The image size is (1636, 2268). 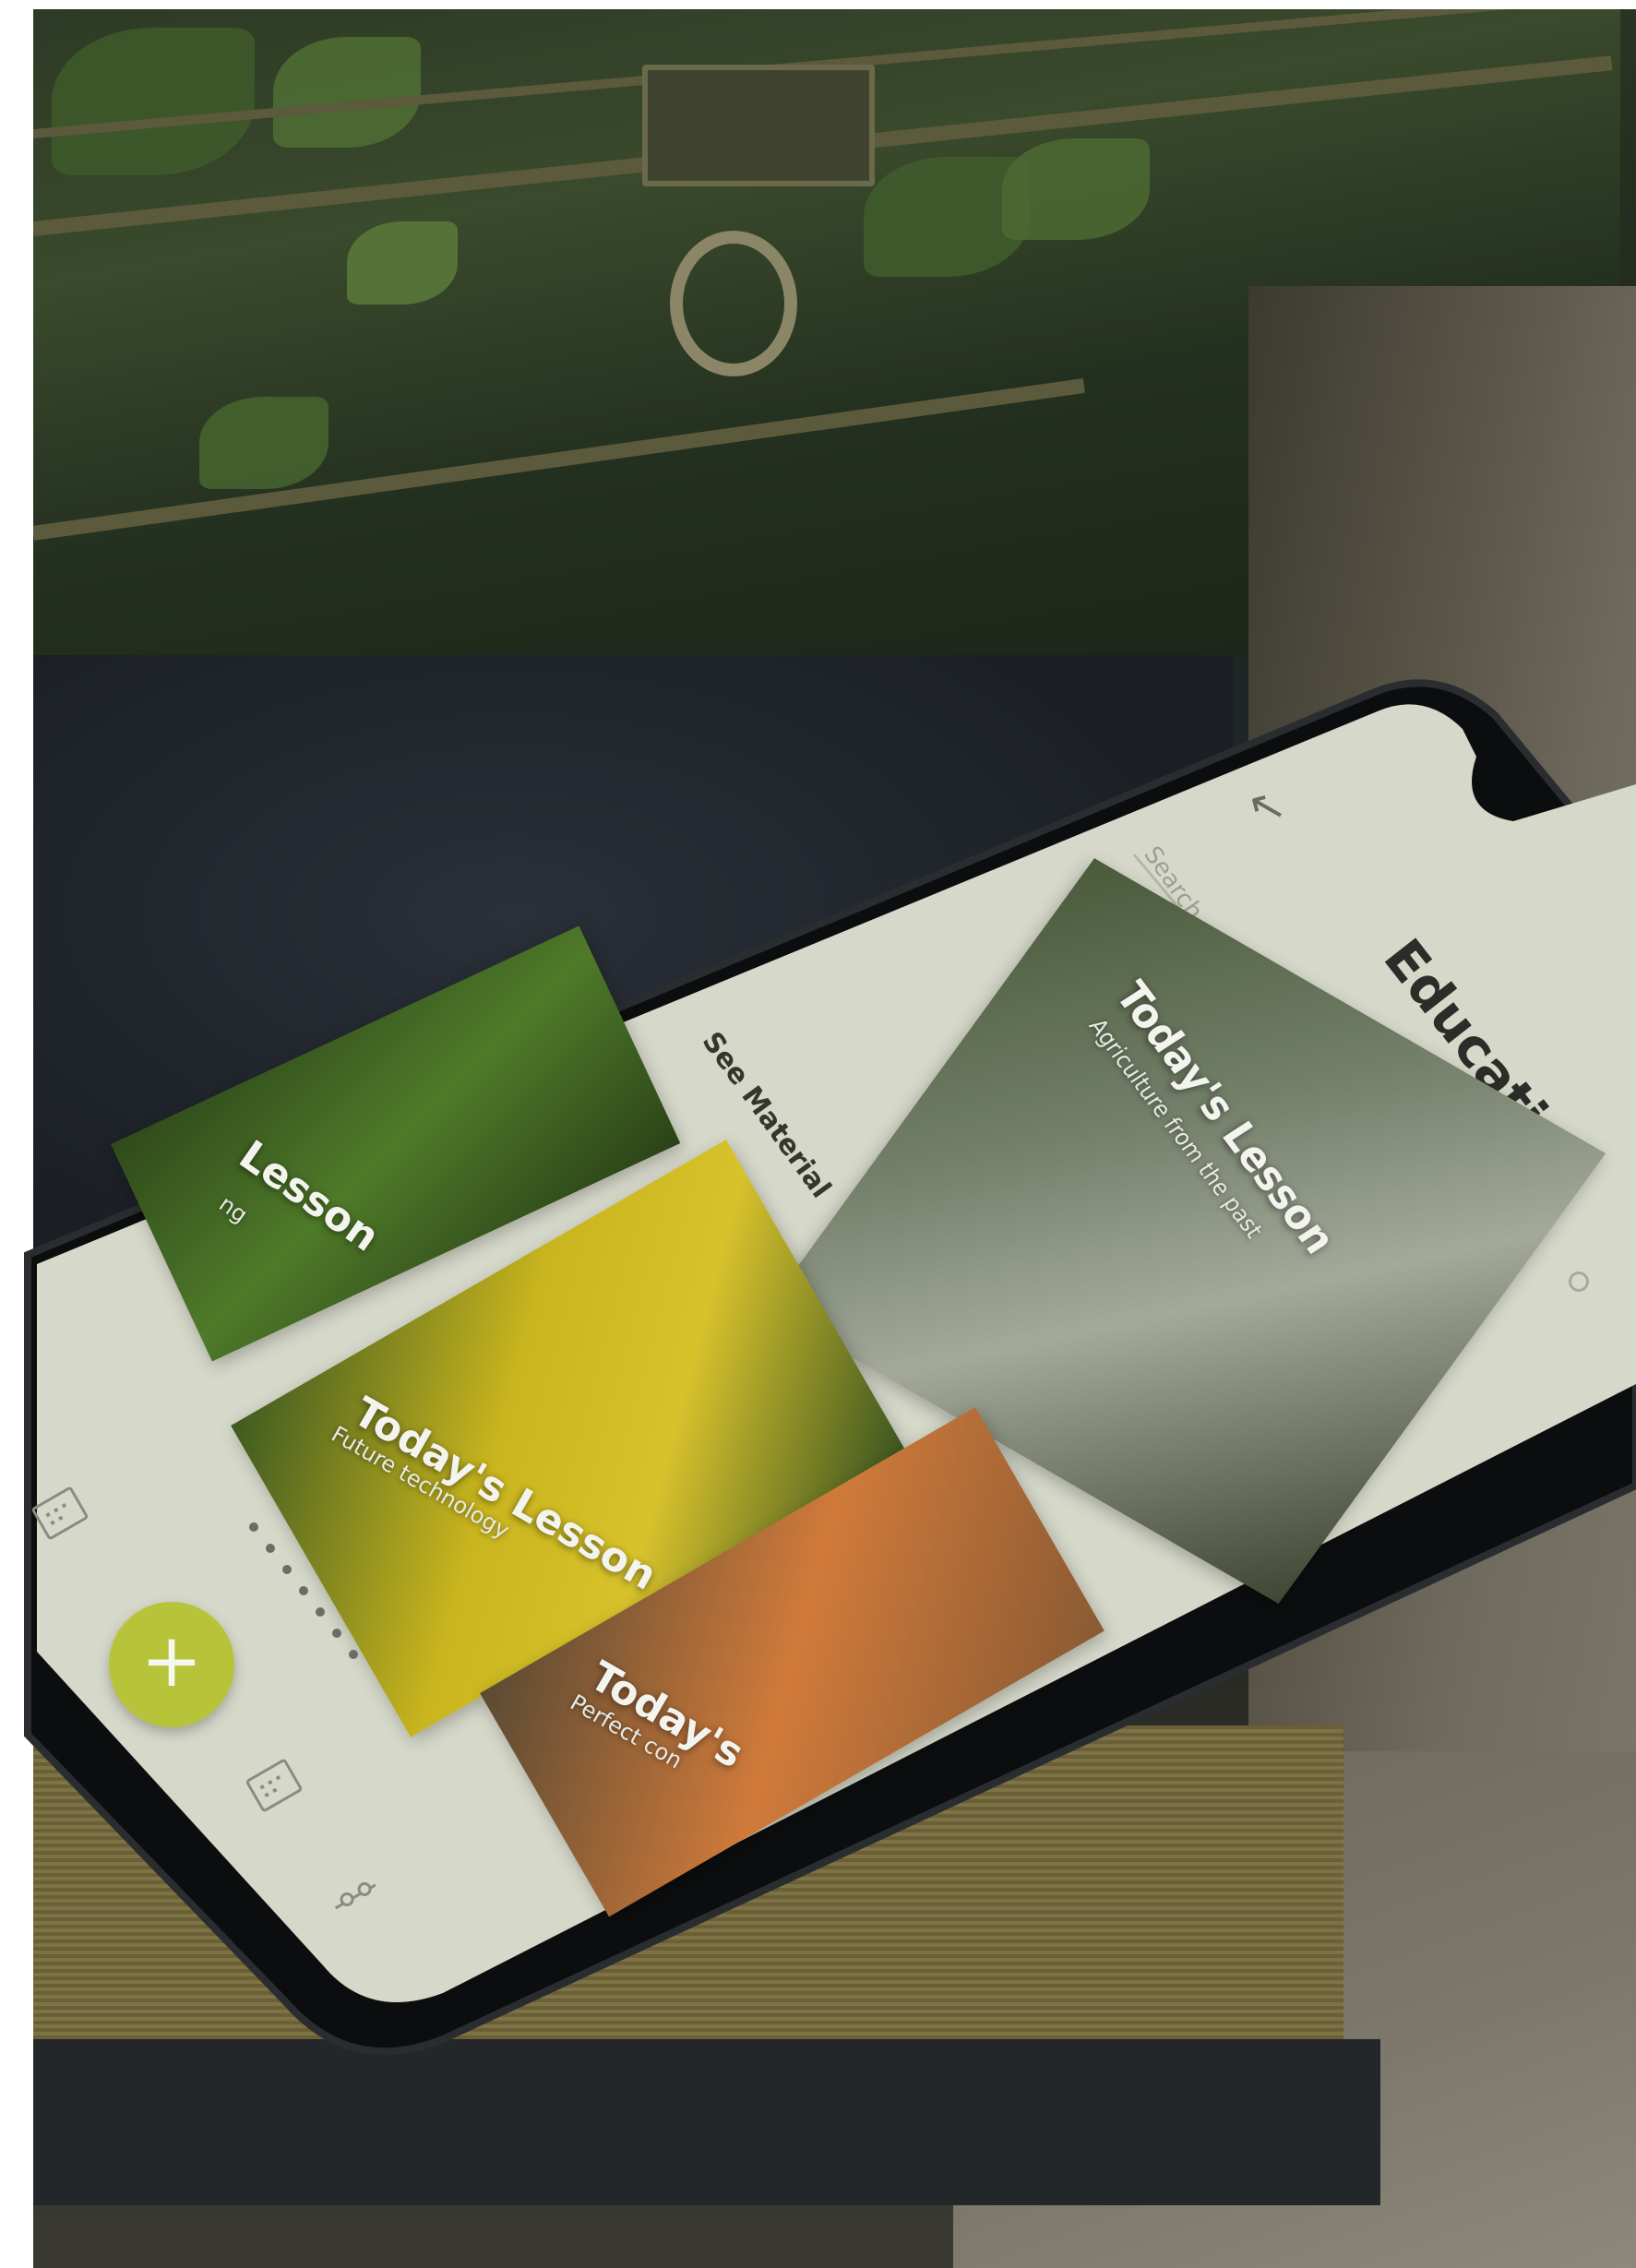 I want to click on back-arrow-icon: ←, so click(x=1267, y=807).